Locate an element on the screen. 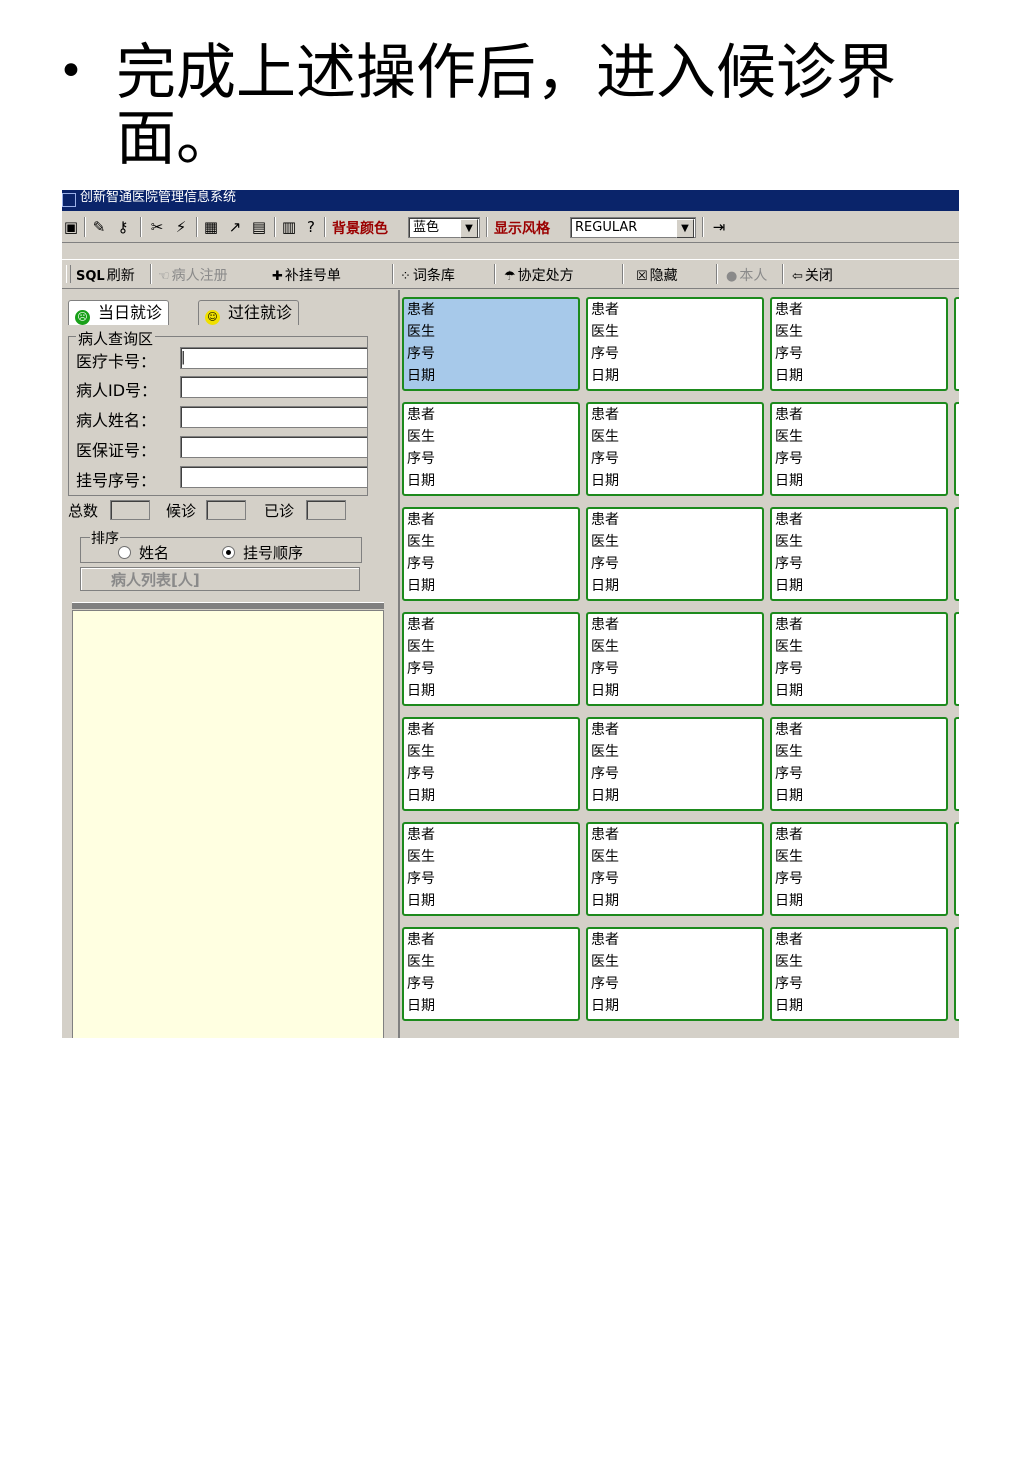 This screenshot has height=1474, width=1024. supplement-ticket-button: ✚ 补挂号单 is located at coordinates (306, 275).